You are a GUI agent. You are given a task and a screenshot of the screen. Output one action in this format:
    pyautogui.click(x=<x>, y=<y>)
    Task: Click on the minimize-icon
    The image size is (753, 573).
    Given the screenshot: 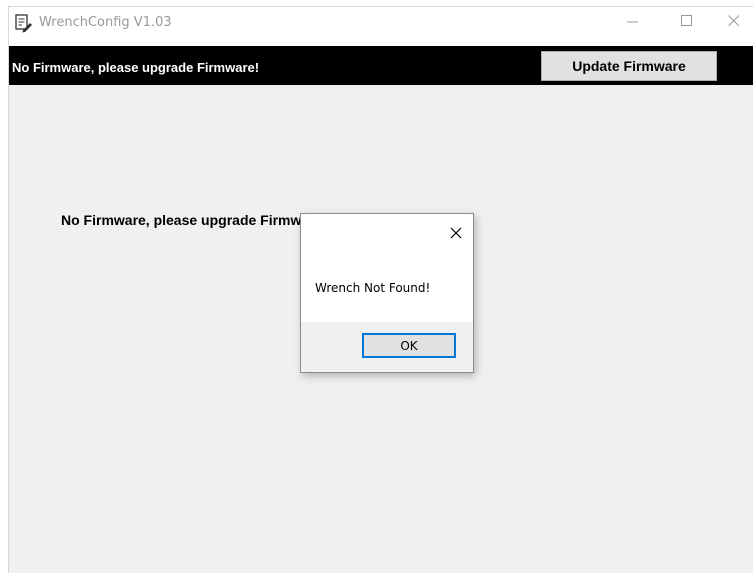 What is the action you would take?
    pyautogui.click(x=632, y=22)
    